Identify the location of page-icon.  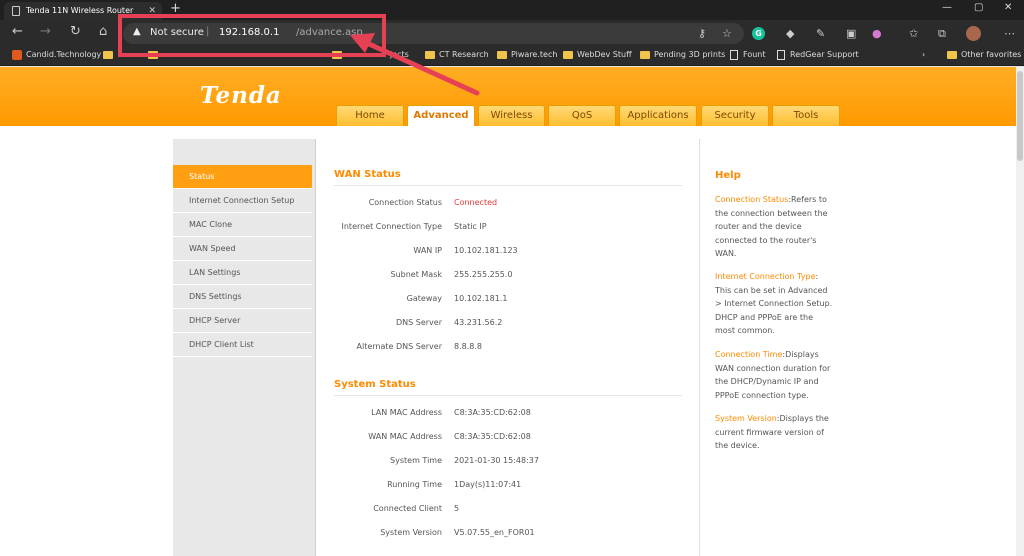
(16, 11).